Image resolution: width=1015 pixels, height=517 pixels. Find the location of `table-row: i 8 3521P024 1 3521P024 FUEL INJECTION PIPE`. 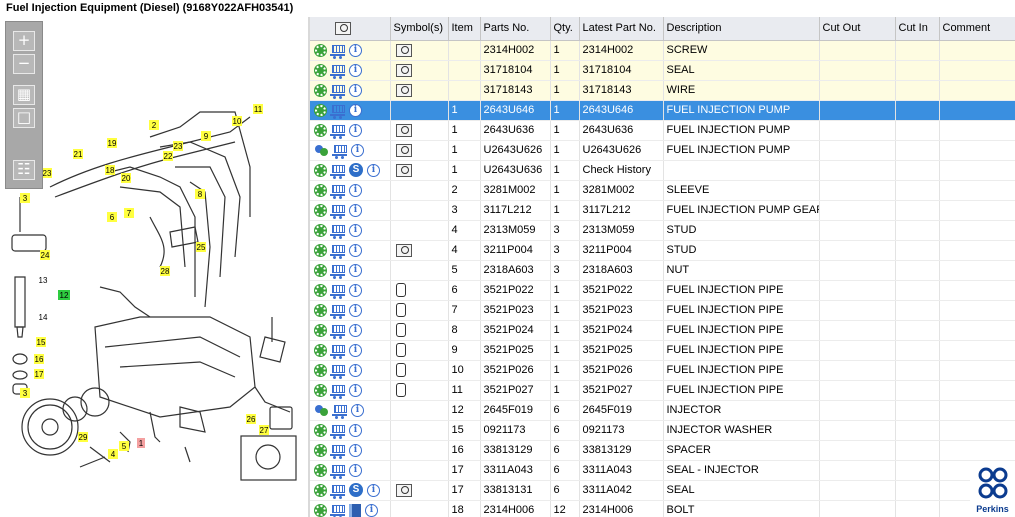

table-row: i 8 3521P024 1 3521P024 FUEL INJECTION PIPE is located at coordinates (662, 330).